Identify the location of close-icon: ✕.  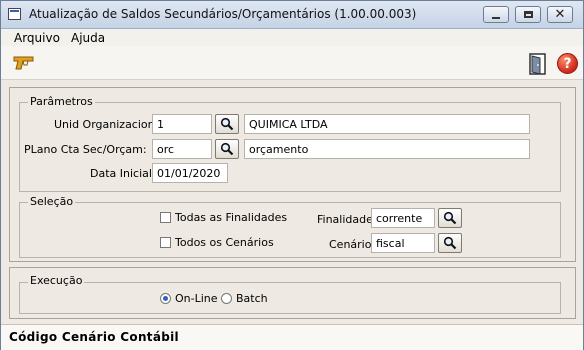
(560, 14).